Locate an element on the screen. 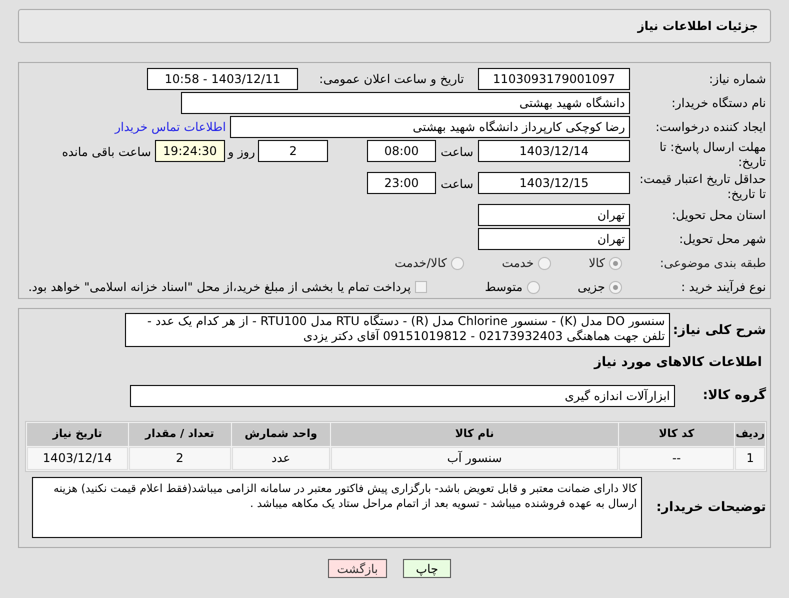  date-field: 1403/12/14 is located at coordinates (554, 151).